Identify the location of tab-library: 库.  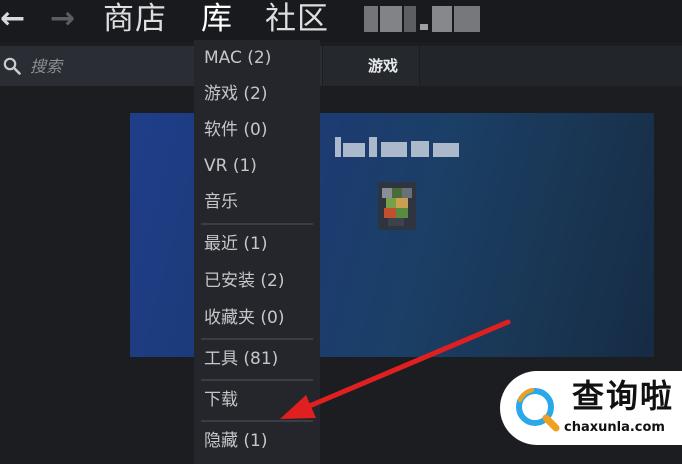
(217, 19).